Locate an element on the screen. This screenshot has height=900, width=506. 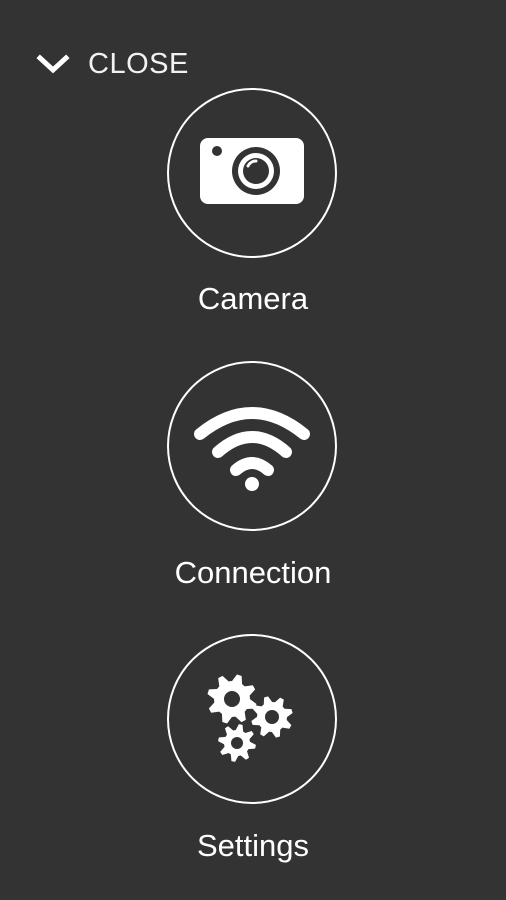
camera-circle-button is located at coordinates (252, 173).